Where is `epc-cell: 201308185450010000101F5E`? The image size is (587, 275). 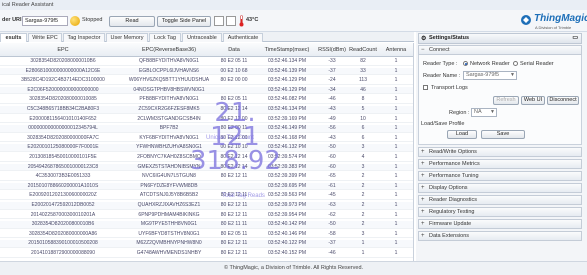 epc-cell: 201308185450010000101F5E is located at coordinates (63, 157).